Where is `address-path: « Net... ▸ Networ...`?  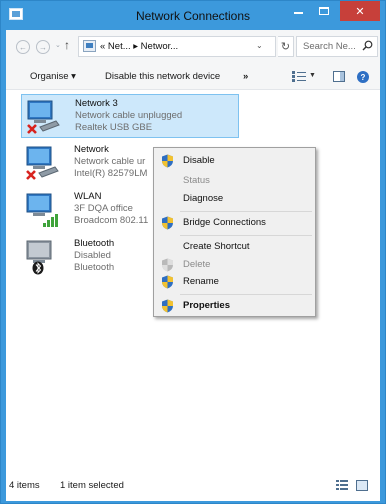 address-path: « Net... ▸ Networ... is located at coordinates (139, 46).